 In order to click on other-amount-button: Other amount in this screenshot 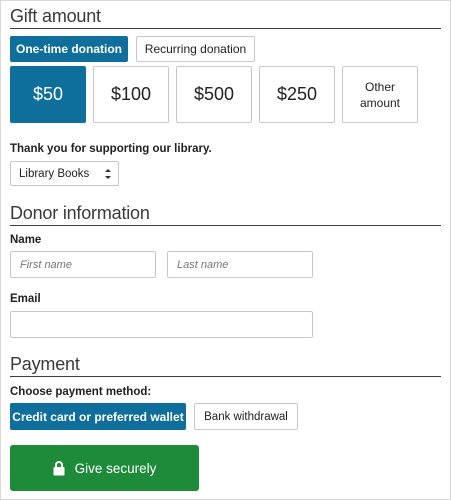, I will do `click(380, 94)`.